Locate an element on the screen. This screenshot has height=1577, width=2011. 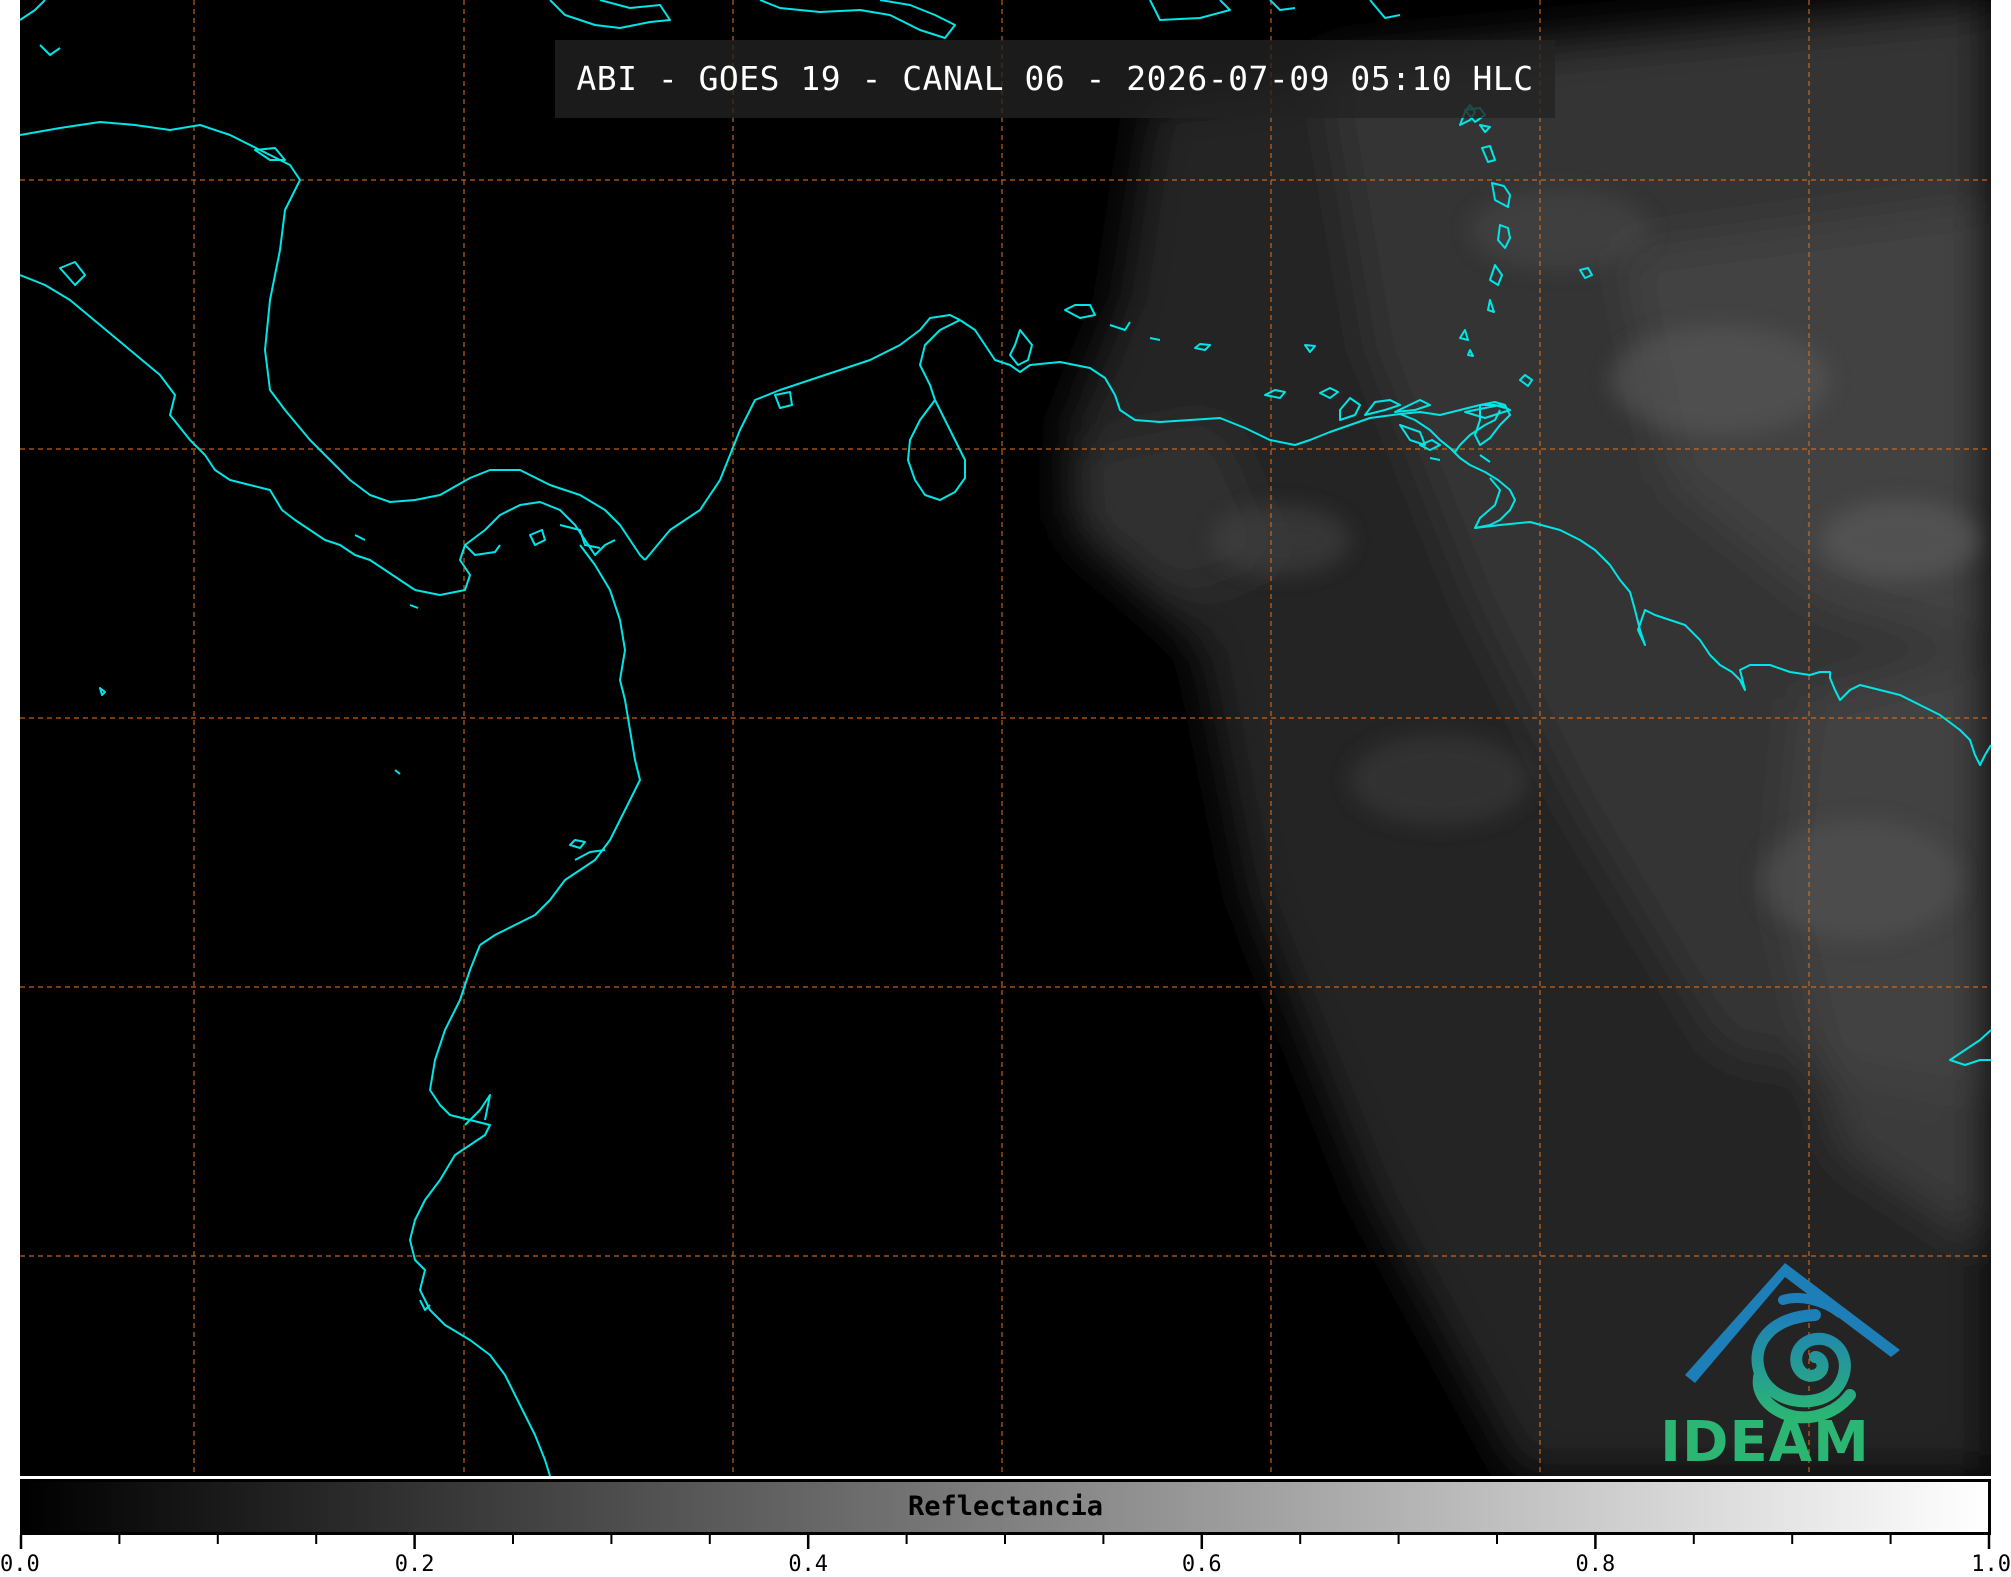
colorbar-label: Reflectancia is located at coordinates (1005, 1506).